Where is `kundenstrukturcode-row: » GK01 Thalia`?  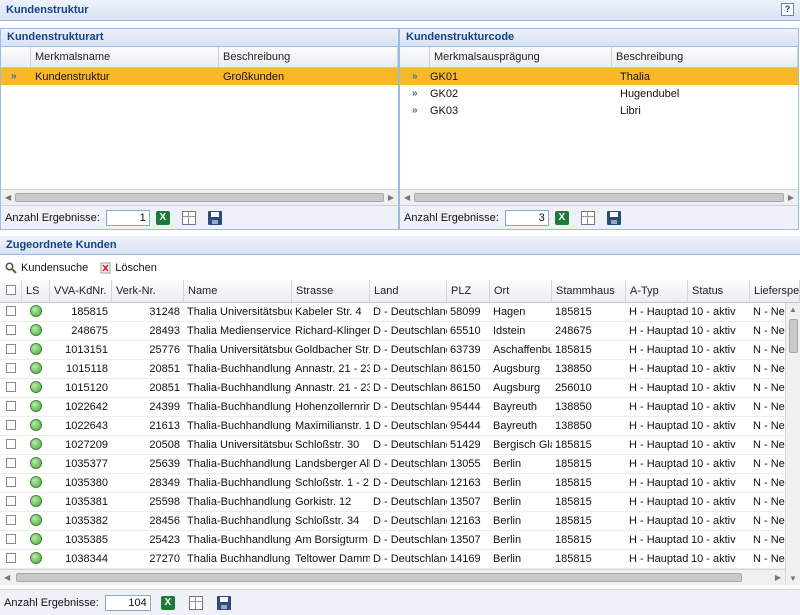 kundenstrukturcode-row: » GK01 Thalia is located at coordinates (599, 76).